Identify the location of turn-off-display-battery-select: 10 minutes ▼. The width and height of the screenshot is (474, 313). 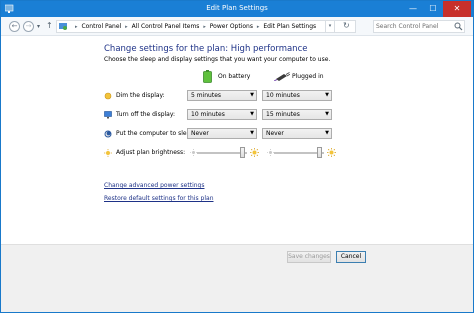
(222, 114).